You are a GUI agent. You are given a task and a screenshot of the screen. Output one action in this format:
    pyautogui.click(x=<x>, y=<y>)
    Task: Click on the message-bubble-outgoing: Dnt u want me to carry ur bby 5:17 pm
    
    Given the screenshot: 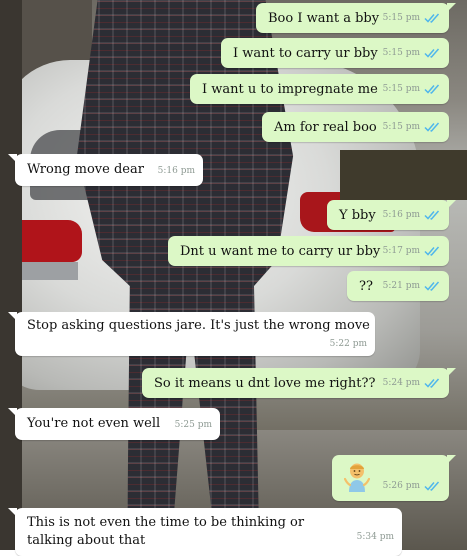 What is the action you would take?
    pyautogui.click(x=308, y=251)
    